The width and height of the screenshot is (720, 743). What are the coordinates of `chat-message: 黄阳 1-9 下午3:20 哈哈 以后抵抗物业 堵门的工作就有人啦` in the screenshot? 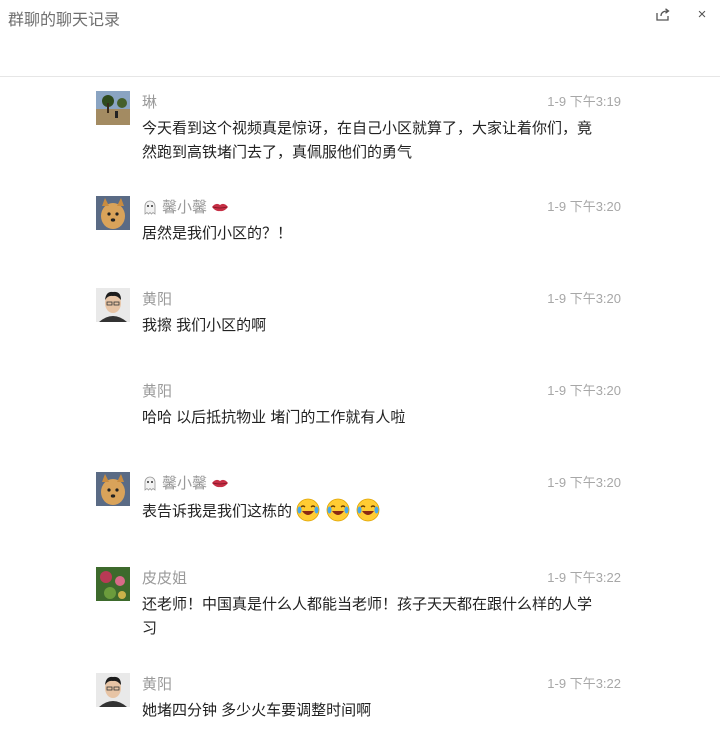 It's located at (361, 406).